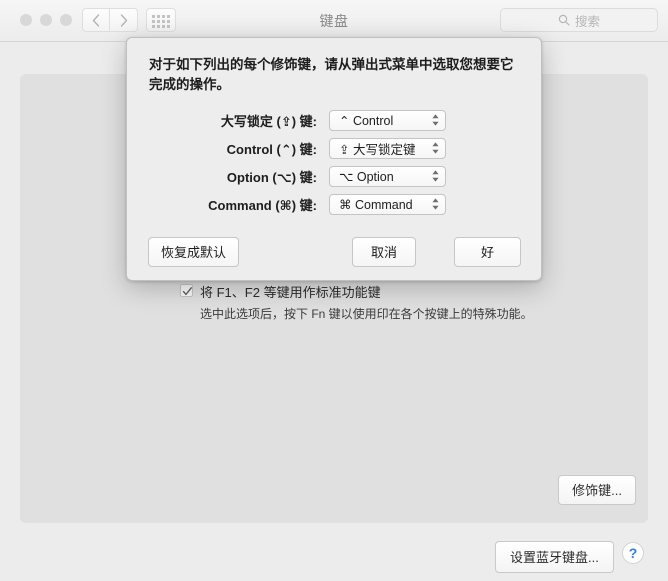 The width and height of the screenshot is (668, 581). I want to click on caps-lock-popup: ⌃ Control, so click(387, 120).